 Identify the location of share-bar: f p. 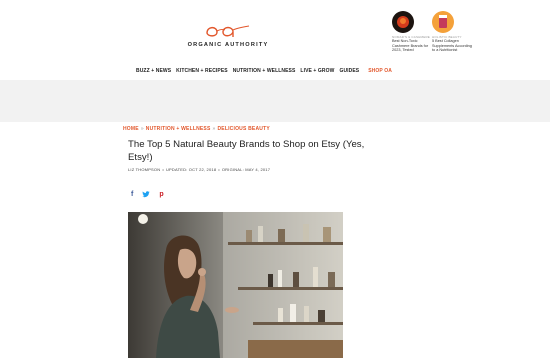
(147, 195).